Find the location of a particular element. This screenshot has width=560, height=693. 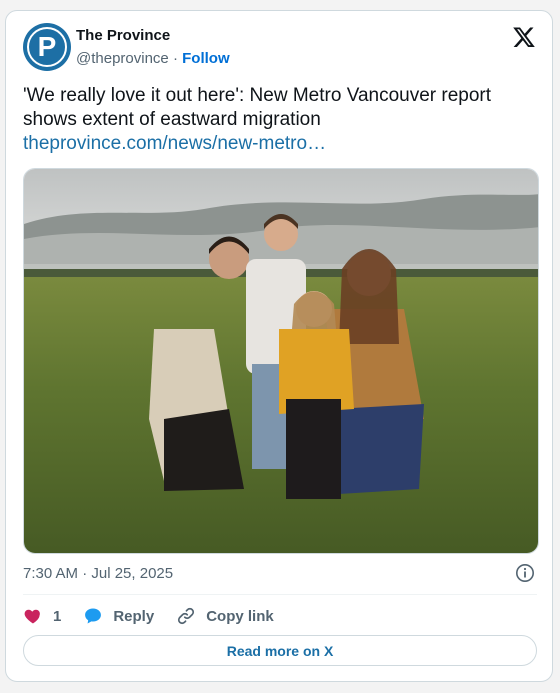

like-count: 1 is located at coordinates (57, 616).